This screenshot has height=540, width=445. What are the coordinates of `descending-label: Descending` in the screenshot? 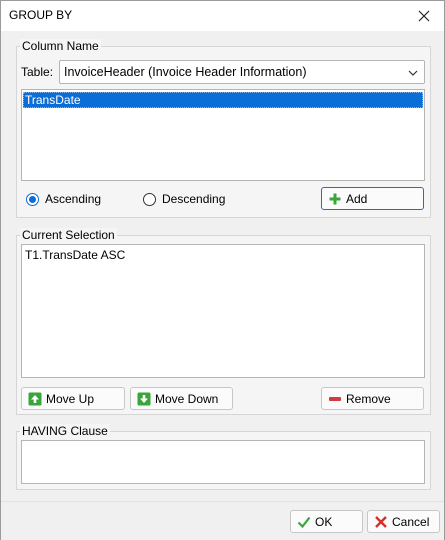 It's located at (194, 199).